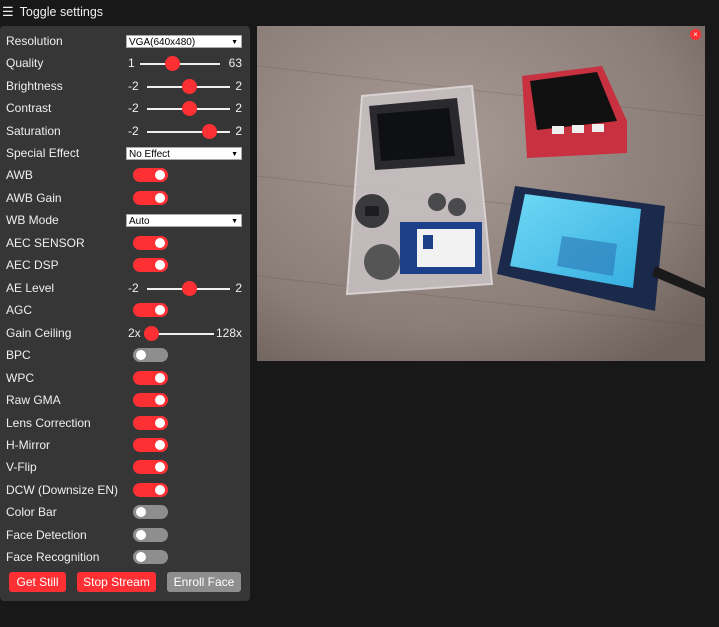 Image resolution: width=719 pixels, height=627 pixels. Describe the element at coordinates (125, 265) in the screenshot. I see `aec-dsp-row: AEC DSP` at that location.